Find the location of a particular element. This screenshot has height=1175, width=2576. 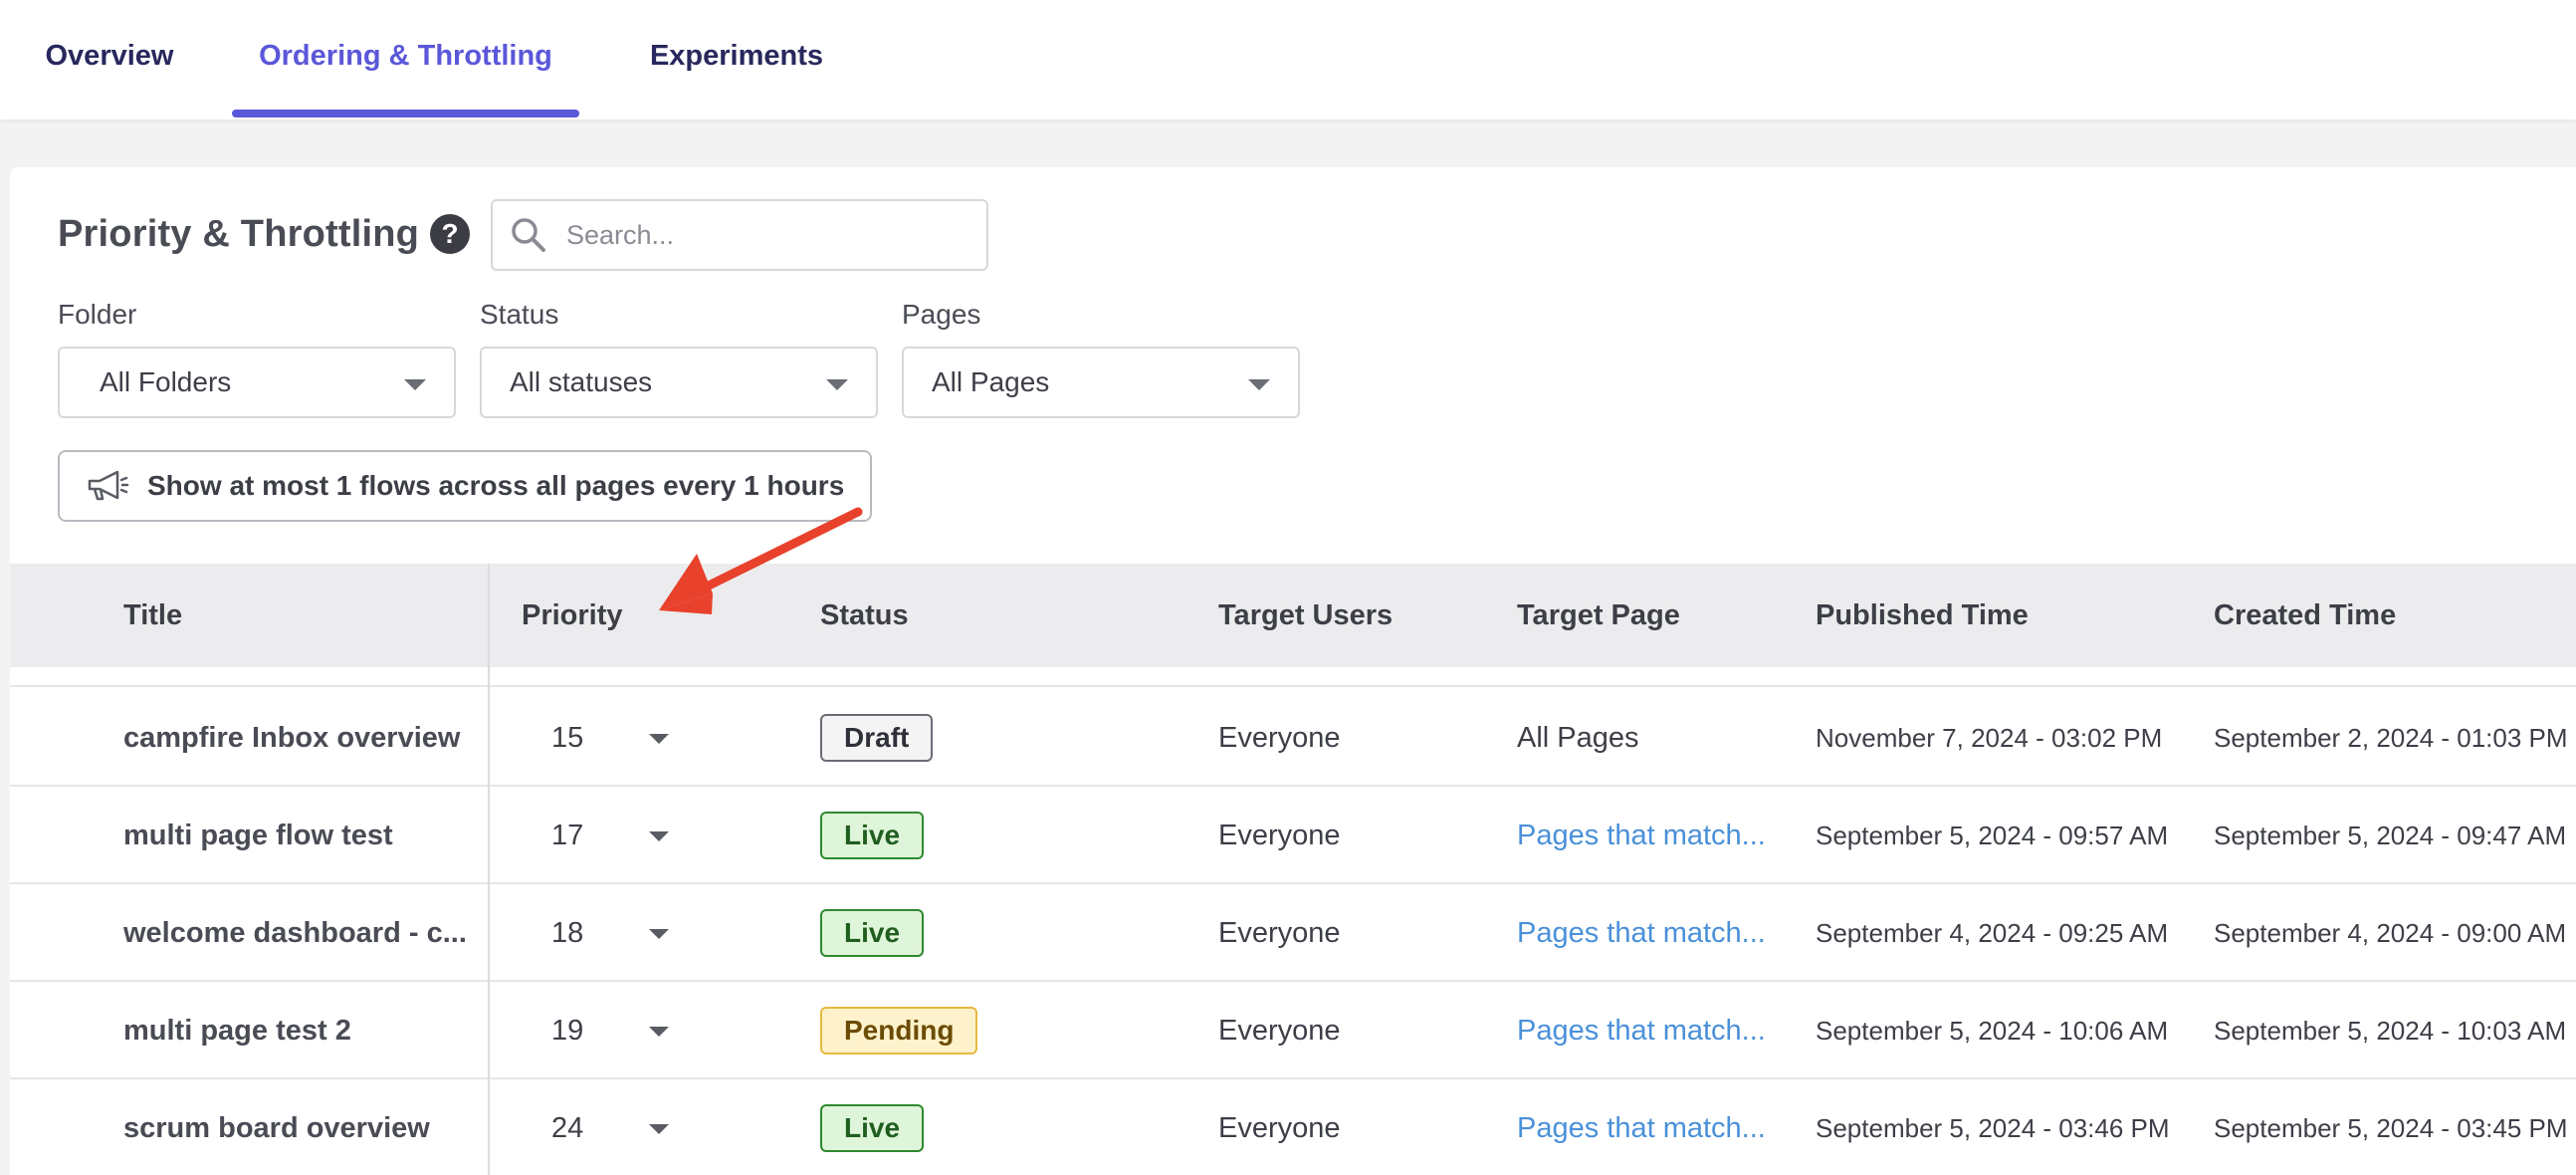

row-created-time: September 2, 2024 - 01:03 PM is located at coordinates (2391, 737).